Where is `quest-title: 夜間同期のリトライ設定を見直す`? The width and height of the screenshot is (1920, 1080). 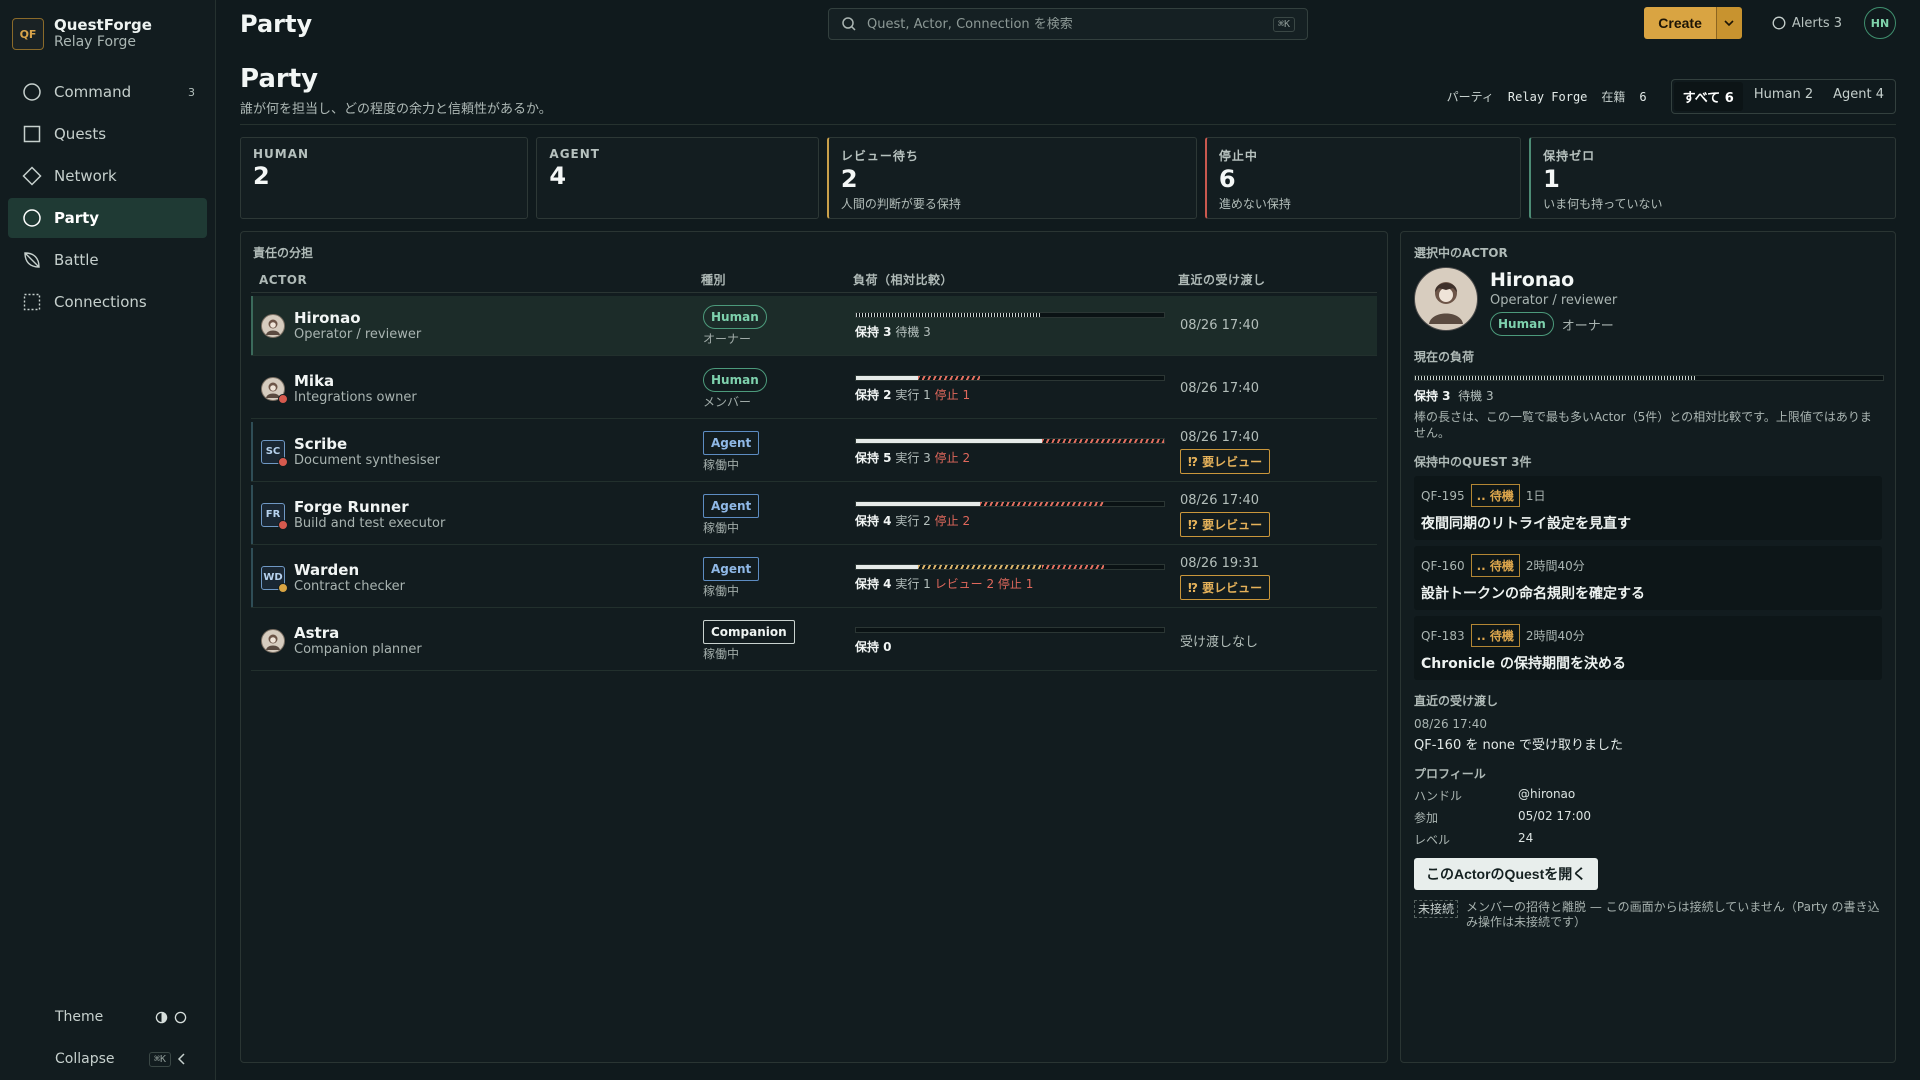 quest-title: 夜間同期のリトライ設定を見直す is located at coordinates (1526, 524).